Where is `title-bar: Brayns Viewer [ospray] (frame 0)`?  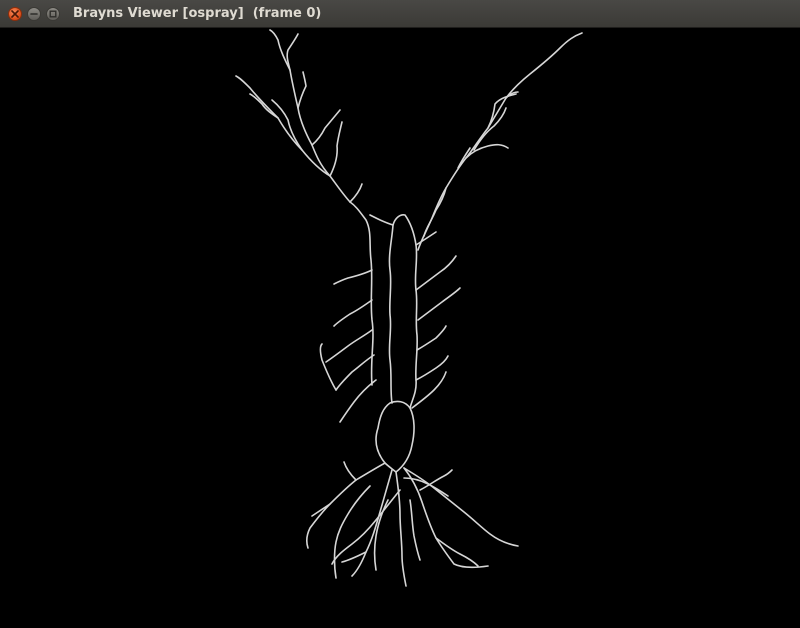
title-bar: Brayns Viewer [ospray] (frame 0) is located at coordinates (400, 14).